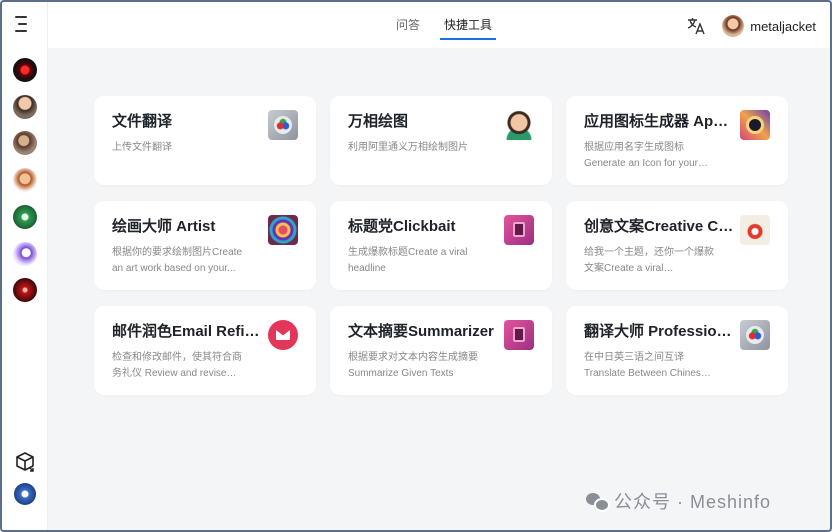 The height and width of the screenshot is (532, 832). What do you see at coordinates (205, 140) in the screenshot?
I see `tool-card: 文件翻译 上传文件翻译` at bounding box center [205, 140].